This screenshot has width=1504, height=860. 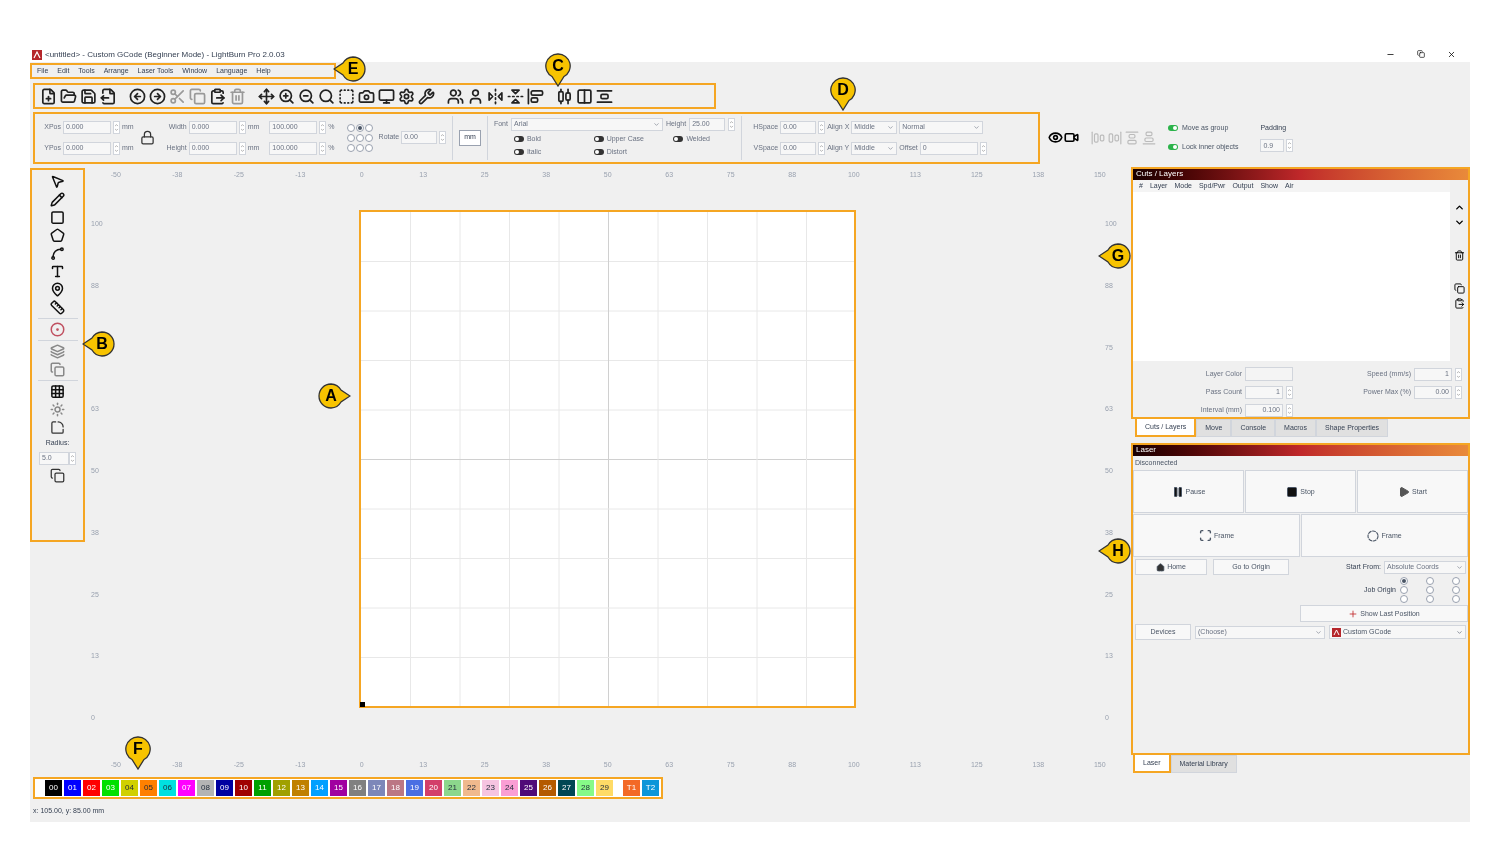 What do you see at coordinates (224, 788) in the screenshot?
I see `color-swatch: 09` at bounding box center [224, 788].